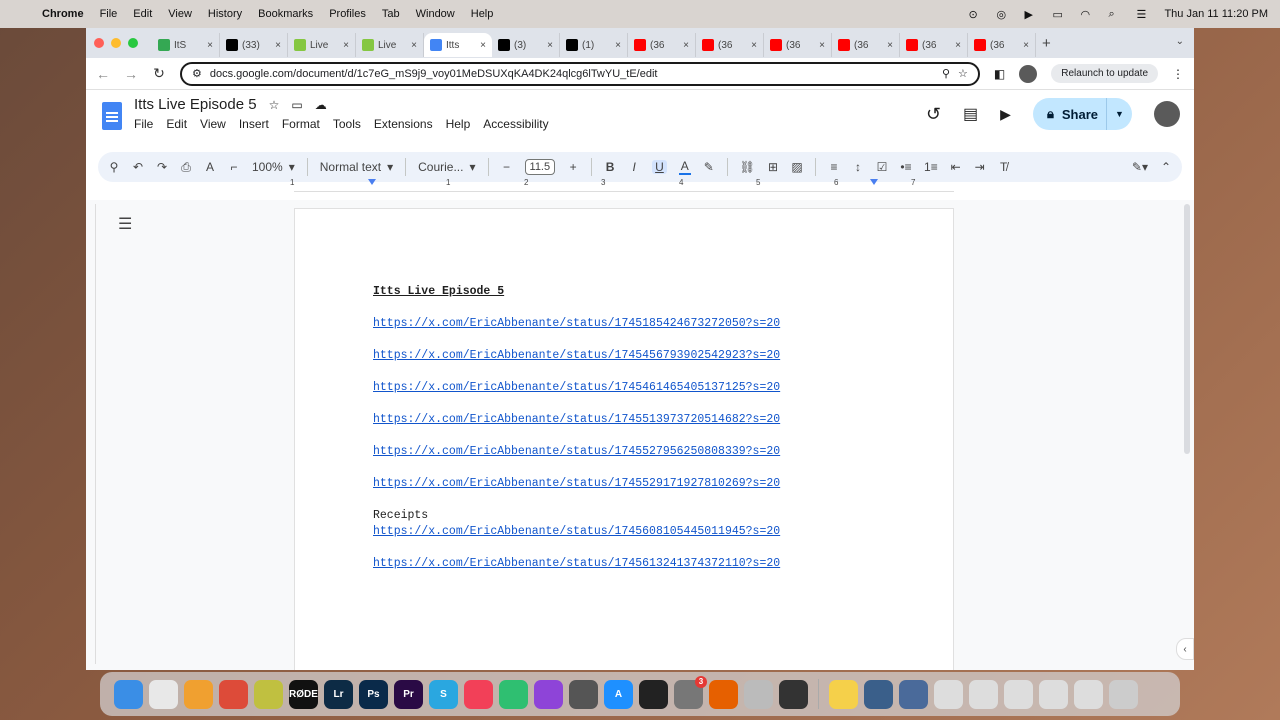  What do you see at coordinates (956, 167) in the screenshot?
I see `decrease-indent-icon: ⇤` at bounding box center [956, 167].